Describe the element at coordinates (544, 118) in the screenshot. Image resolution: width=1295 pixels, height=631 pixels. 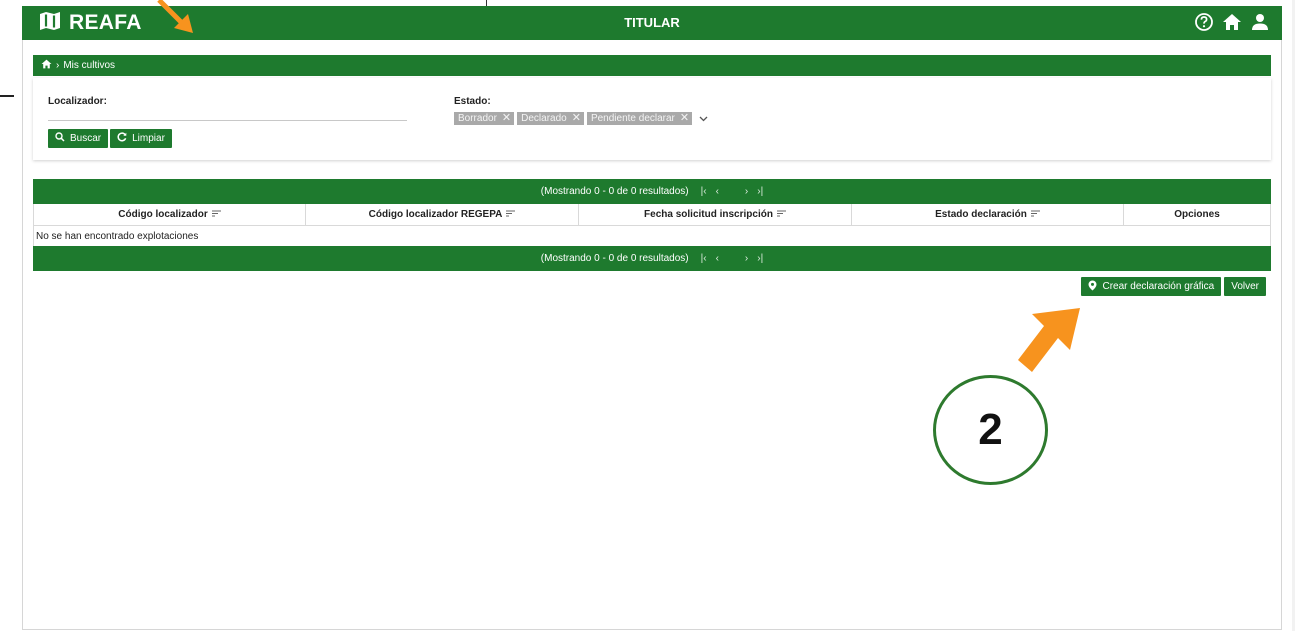
I see `chip-label: Declarado` at that location.